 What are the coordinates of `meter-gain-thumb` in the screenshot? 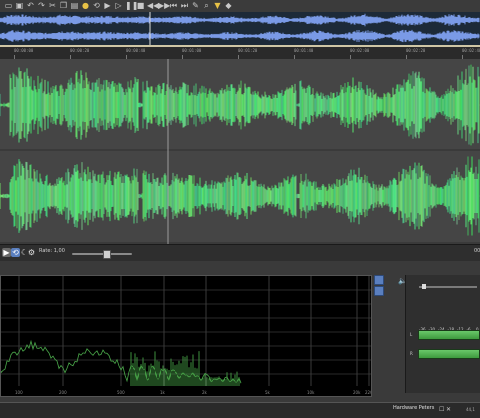 It's located at (424, 286).